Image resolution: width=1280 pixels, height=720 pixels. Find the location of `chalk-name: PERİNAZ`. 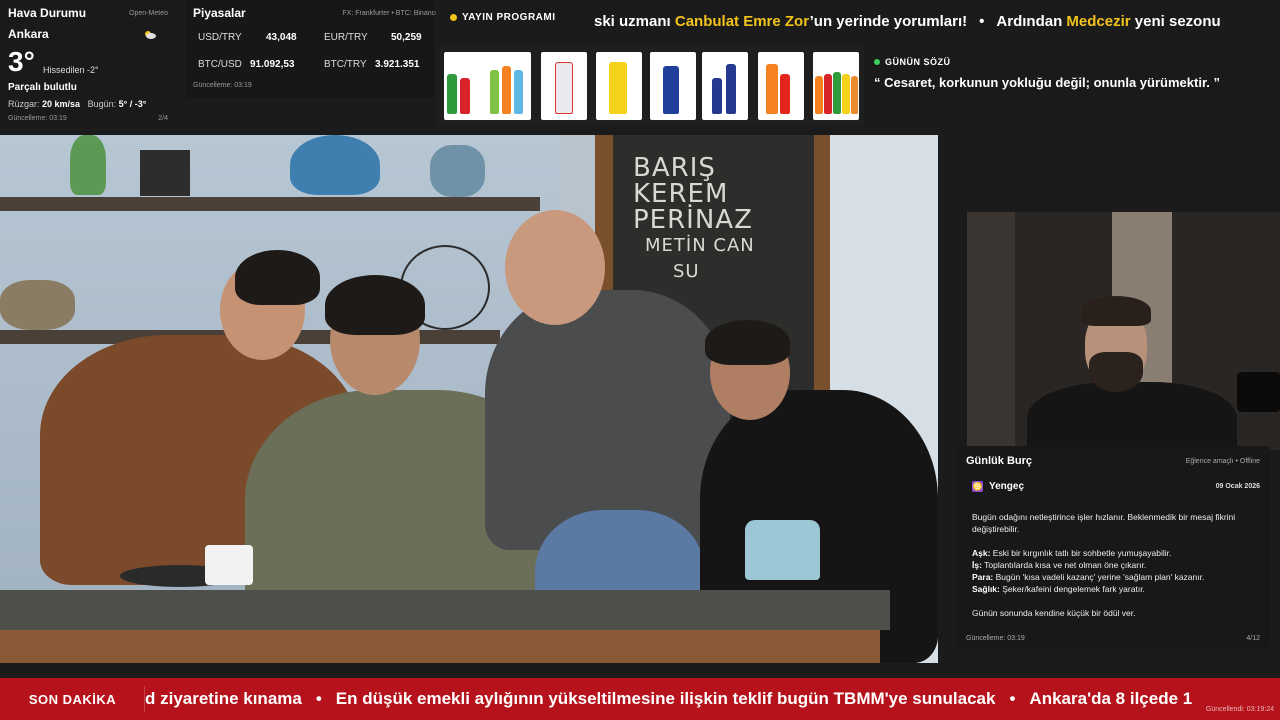

chalk-name: PERİNAZ is located at coordinates (693, 220).